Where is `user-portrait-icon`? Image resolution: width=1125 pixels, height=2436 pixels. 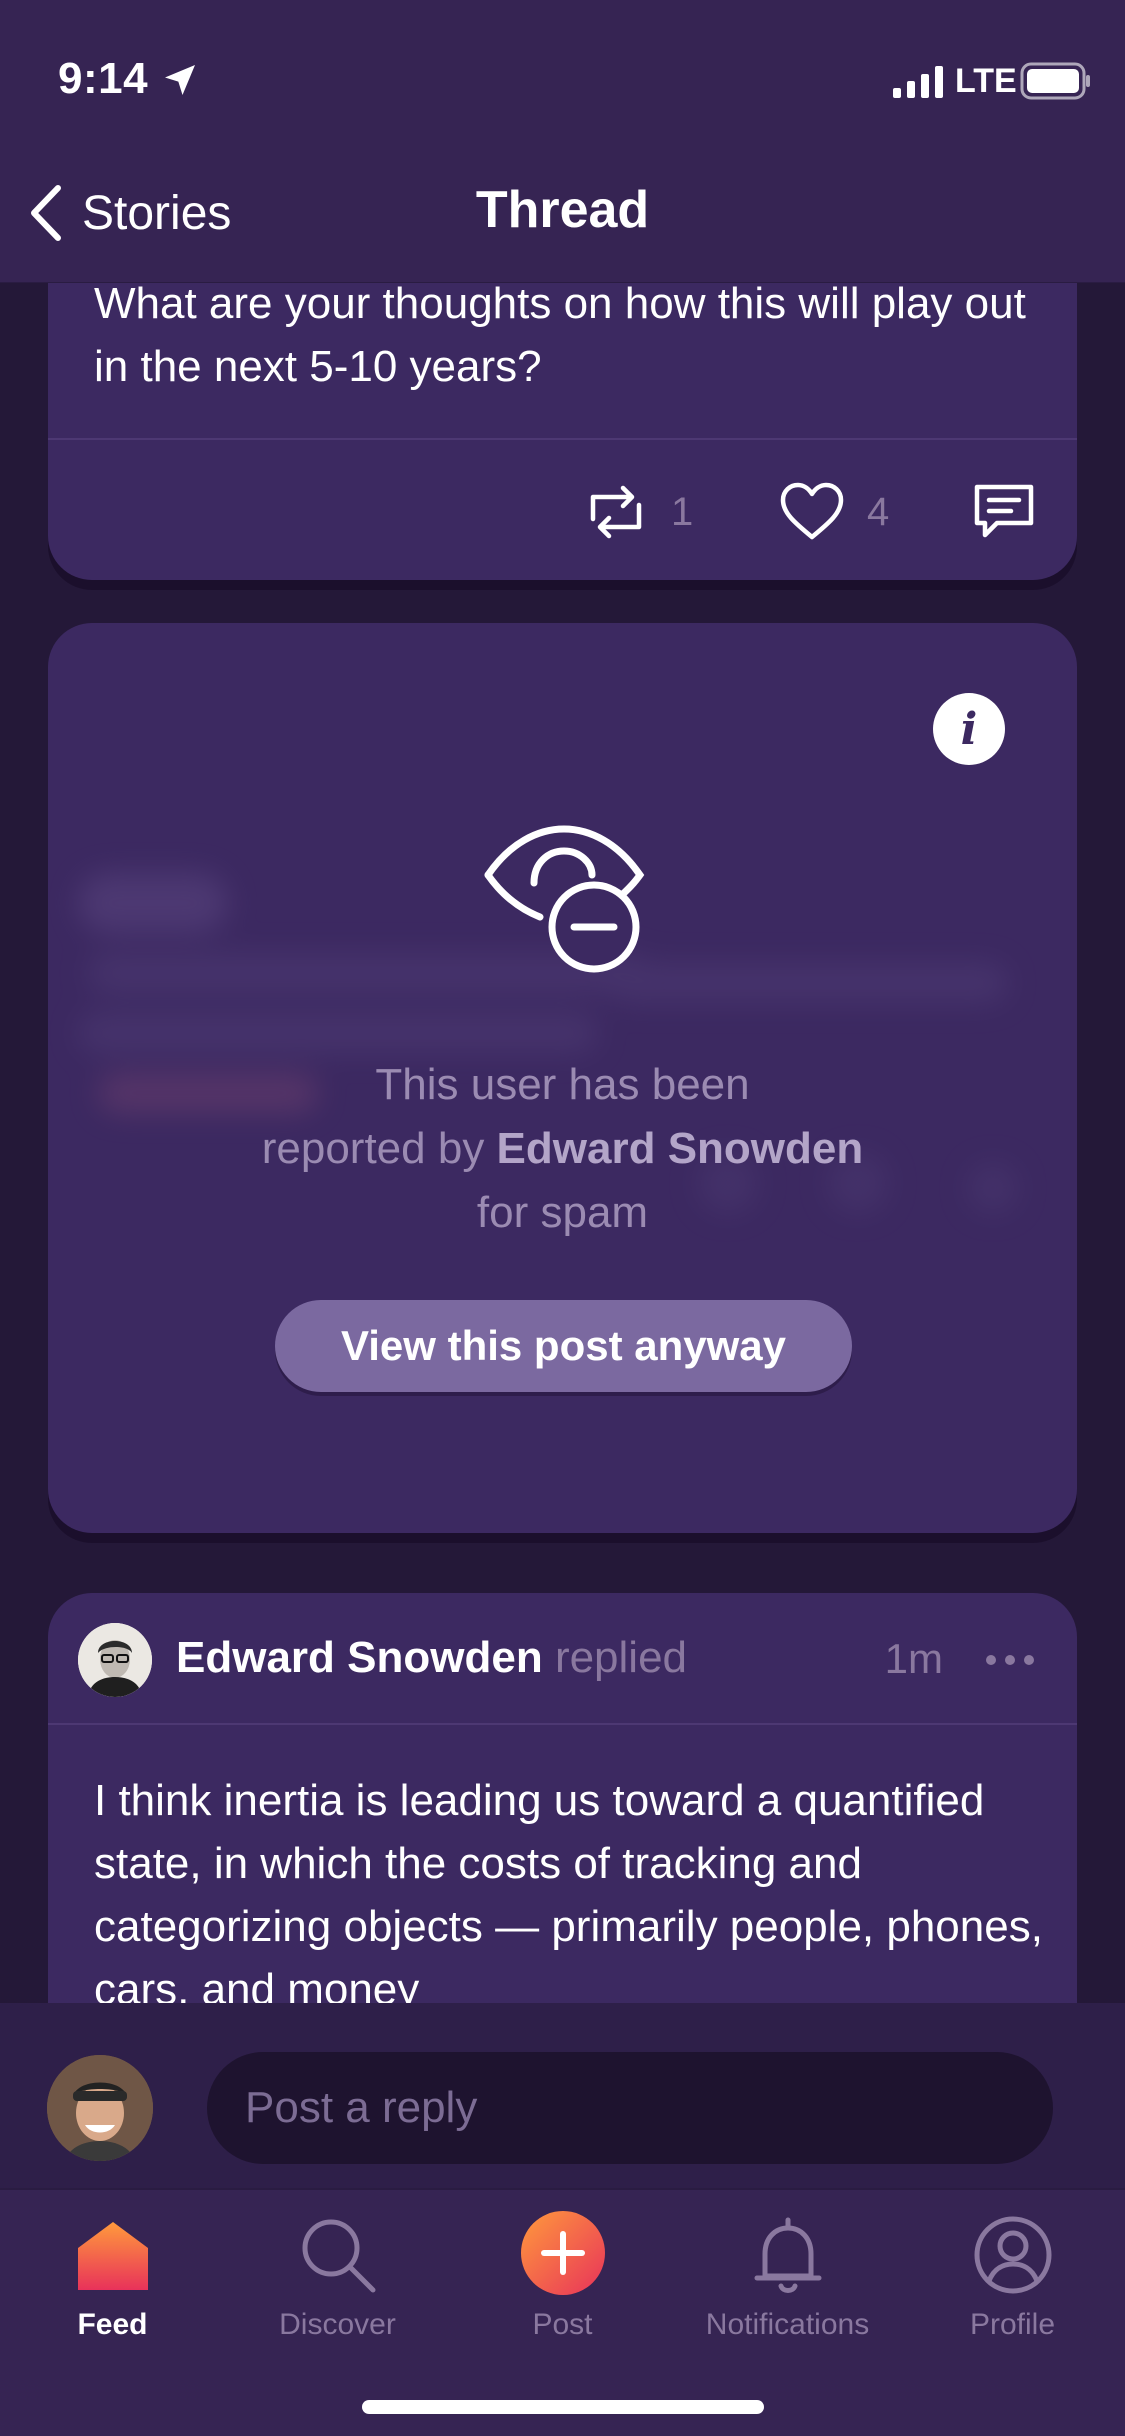 user-portrait-icon is located at coordinates (100, 2108).